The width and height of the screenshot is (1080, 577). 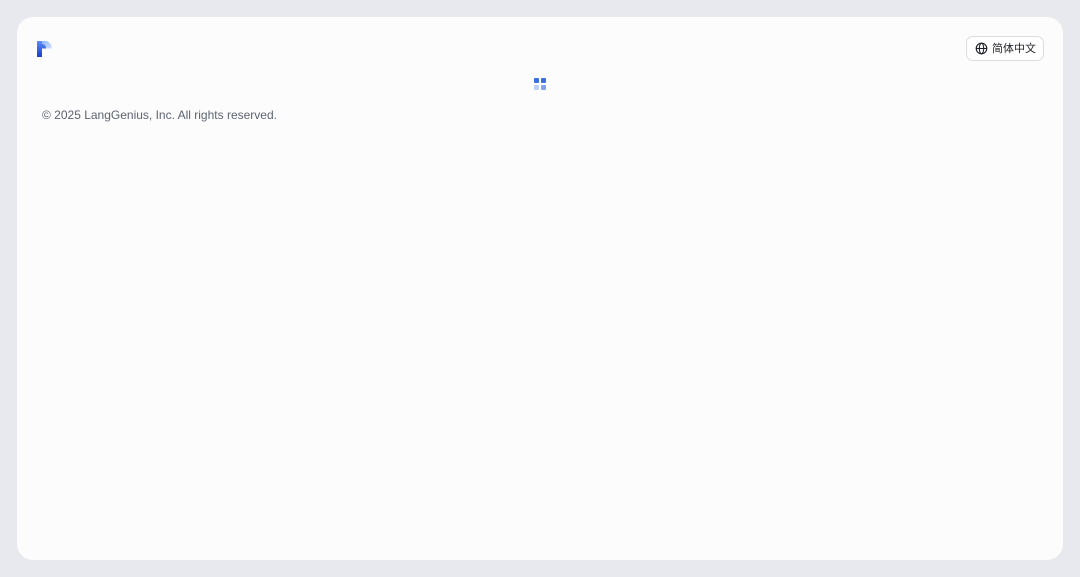 I want to click on language-select-button: 简体中文, so click(x=1005, y=48).